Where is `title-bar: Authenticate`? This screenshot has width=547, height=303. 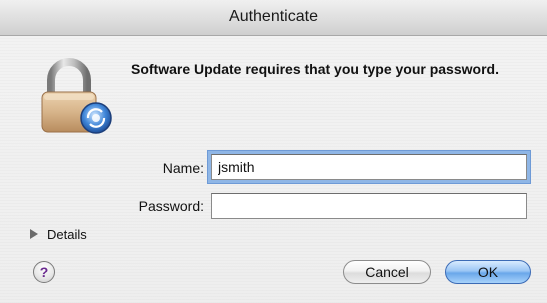
title-bar: Authenticate is located at coordinates (273, 18).